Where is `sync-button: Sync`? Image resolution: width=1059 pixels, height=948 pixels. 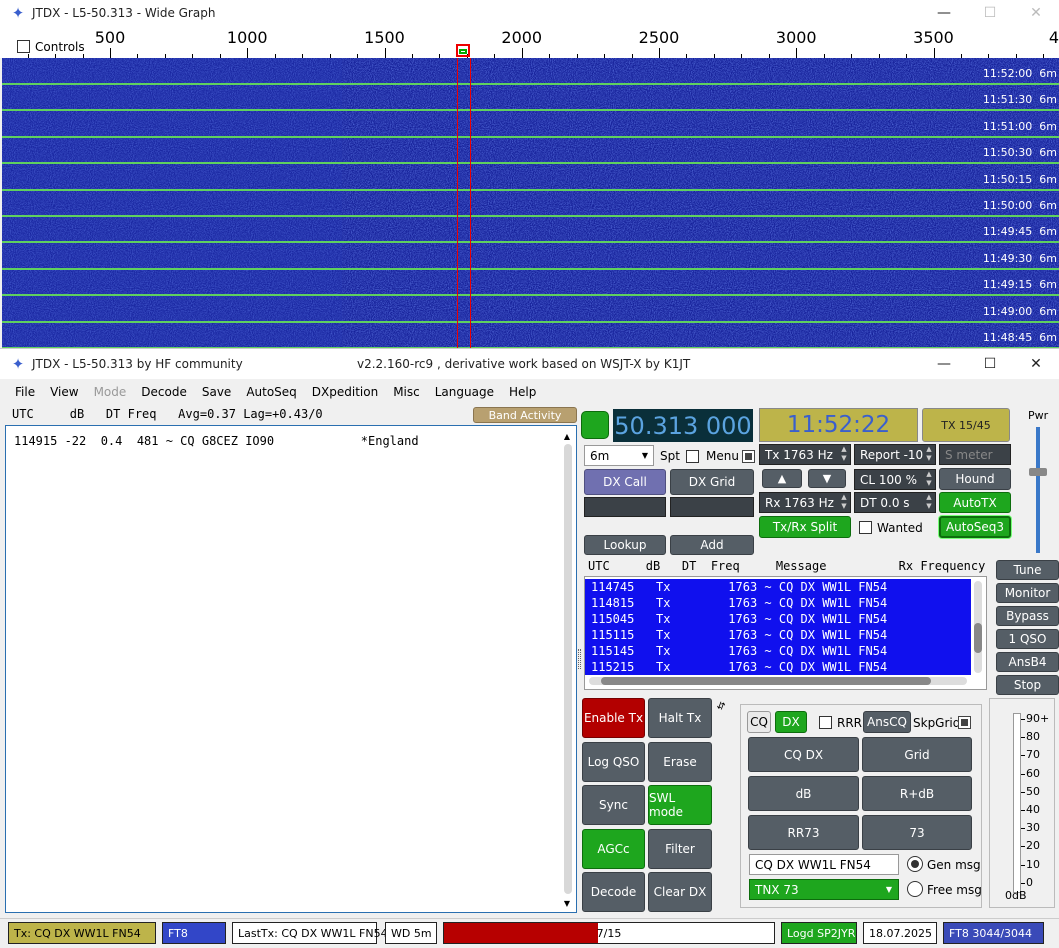
sync-button: Sync is located at coordinates (613, 805).